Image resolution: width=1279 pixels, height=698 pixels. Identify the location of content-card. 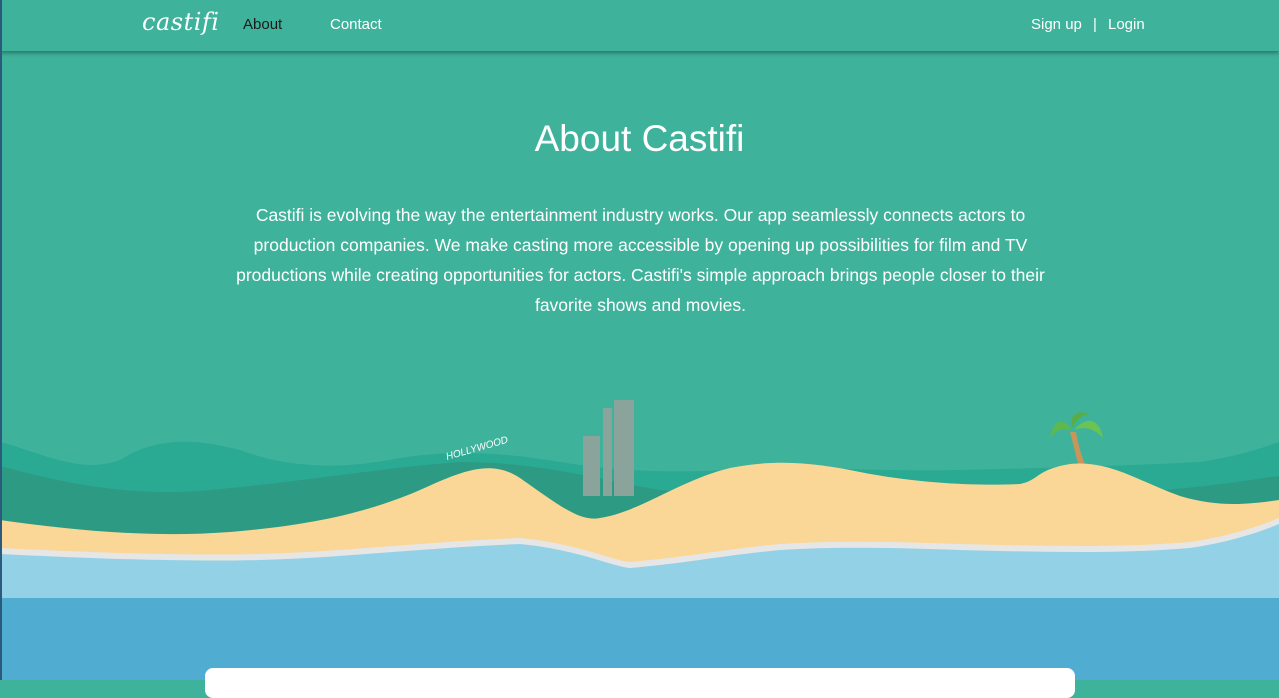
(640, 683).